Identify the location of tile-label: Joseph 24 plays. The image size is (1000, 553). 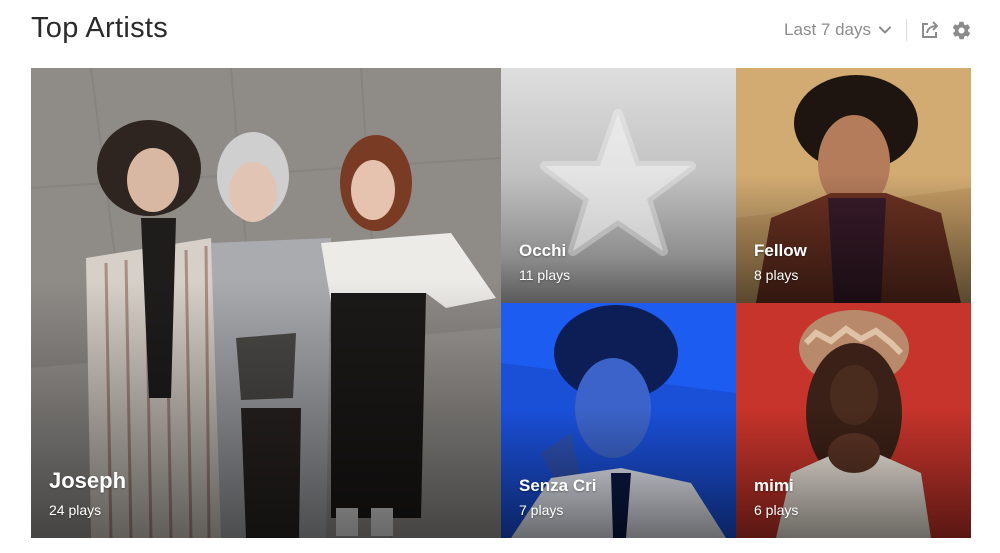
(87, 493).